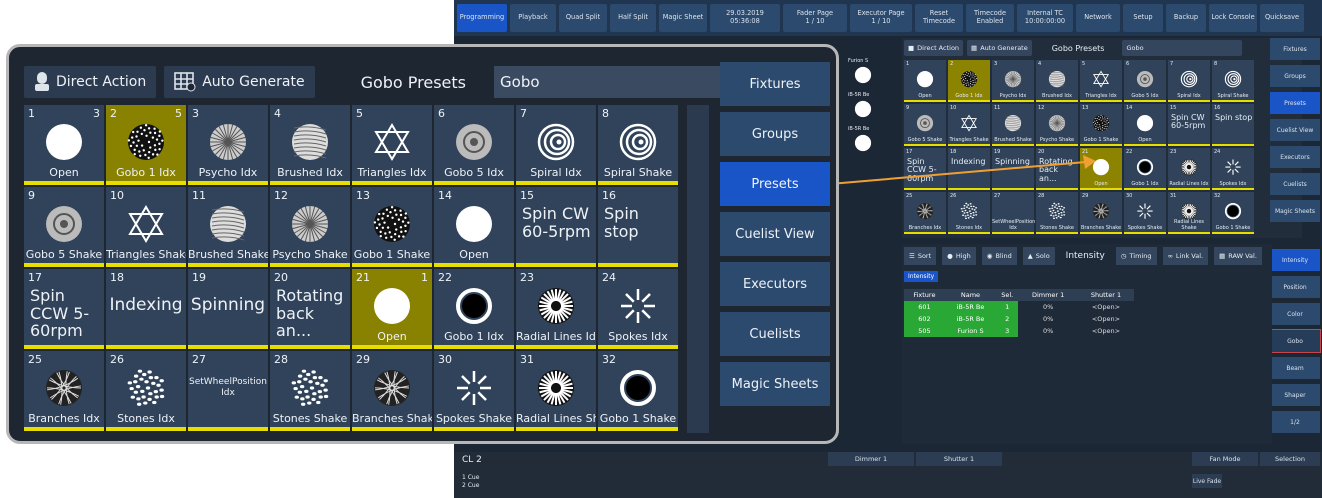 The image size is (1322, 498). I want to click on mini-preset-cell: 2 Gobo 1 Idx, so click(969, 81).